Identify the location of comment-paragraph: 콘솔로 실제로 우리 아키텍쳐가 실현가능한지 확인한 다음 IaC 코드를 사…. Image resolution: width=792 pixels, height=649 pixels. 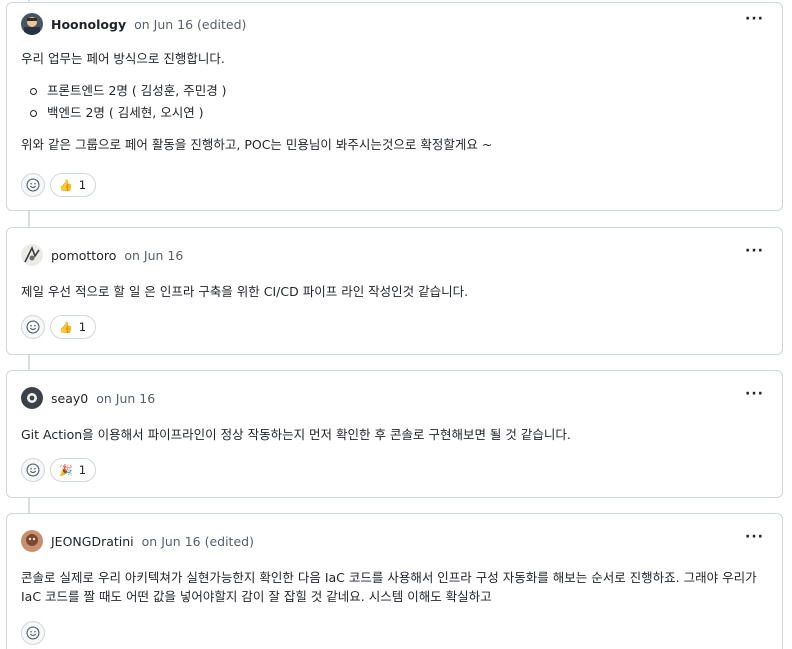
(389, 587).